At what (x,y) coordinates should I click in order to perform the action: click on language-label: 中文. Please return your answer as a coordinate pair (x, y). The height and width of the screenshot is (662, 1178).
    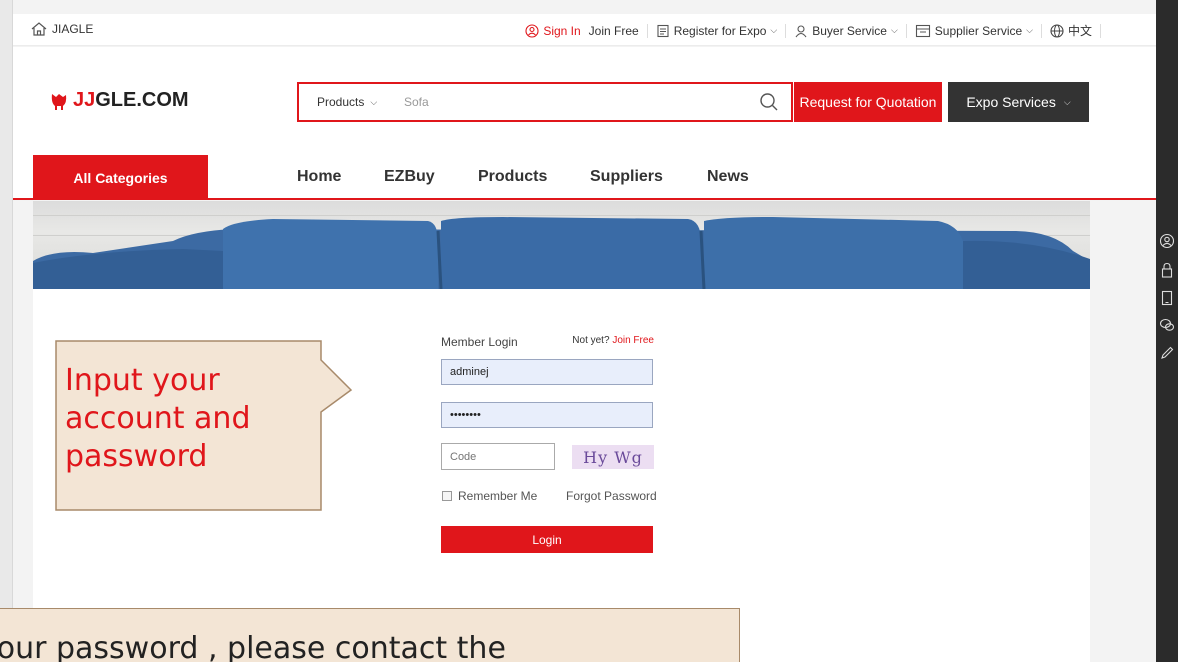
    Looking at the image, I should click on (1079, 31).